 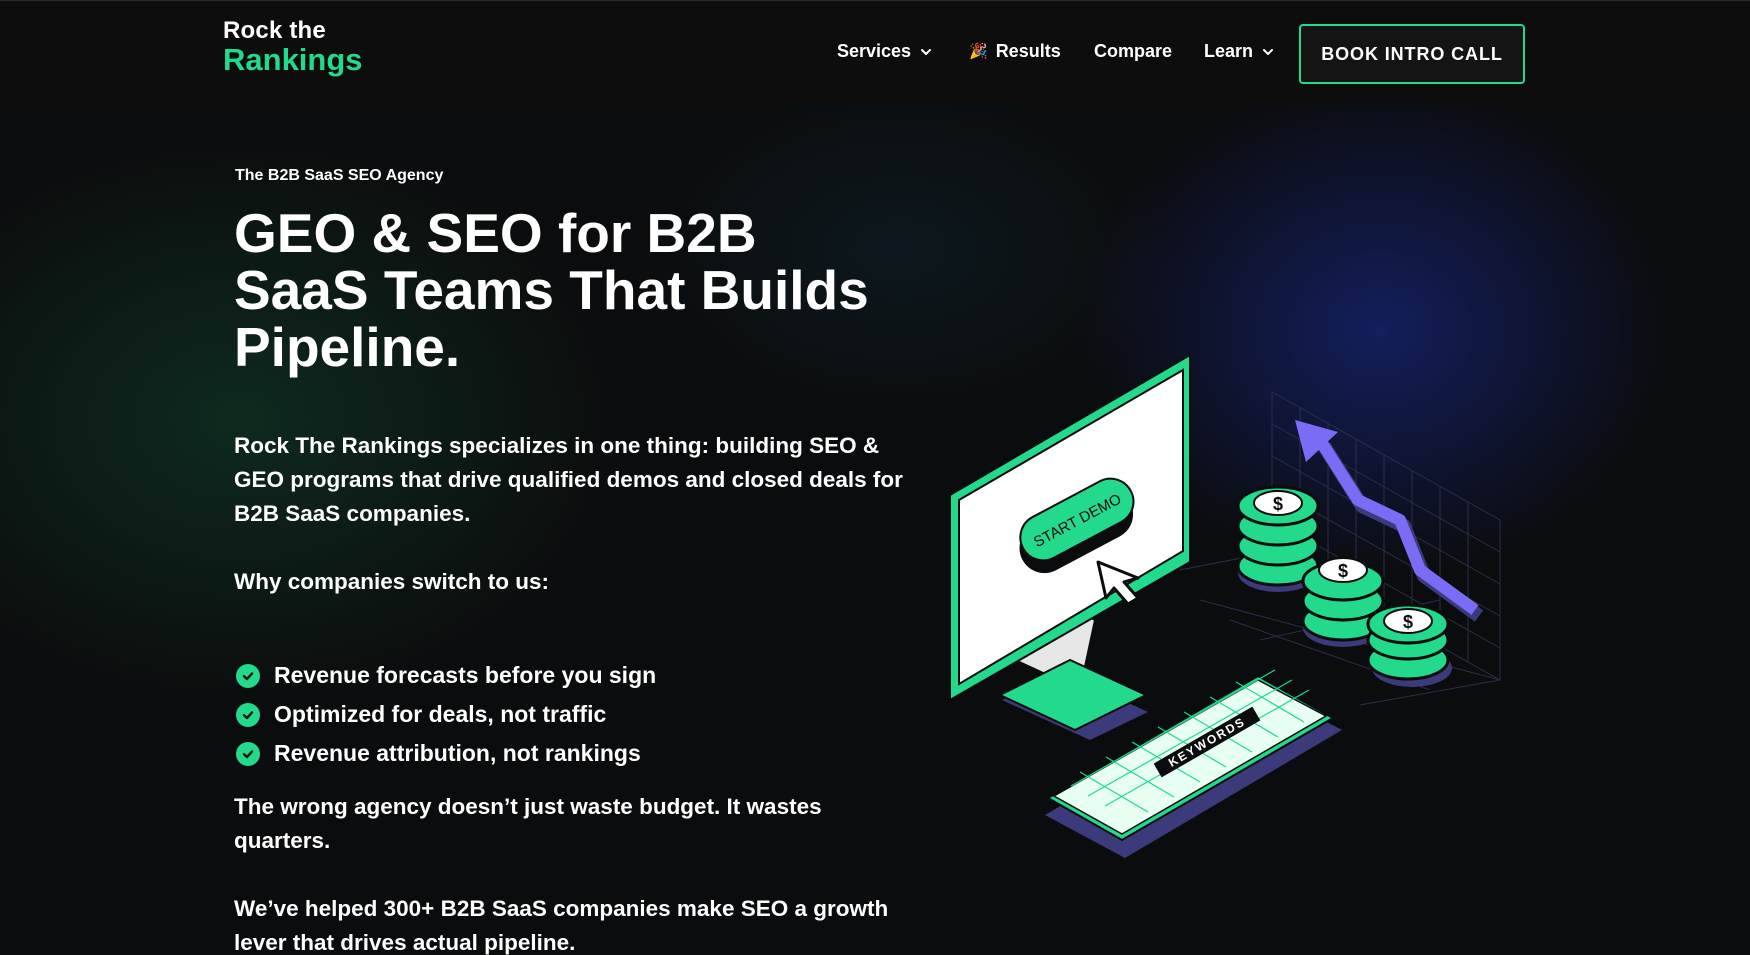 I want to click on nav-results: 🎉 Results, so click(x=1015, y=51).